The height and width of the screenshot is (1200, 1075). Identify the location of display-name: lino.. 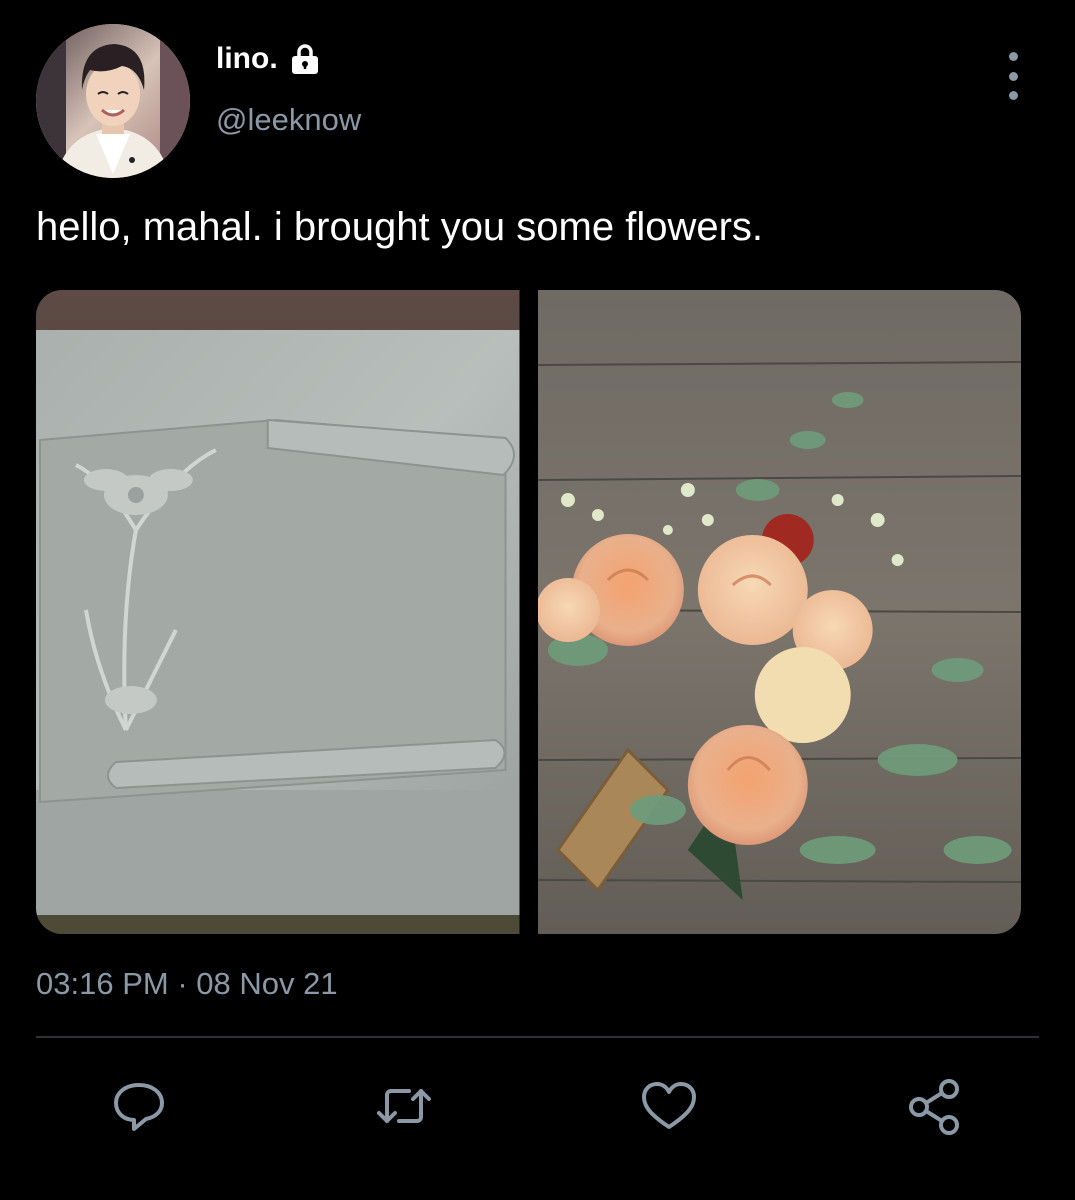
(269, 59).